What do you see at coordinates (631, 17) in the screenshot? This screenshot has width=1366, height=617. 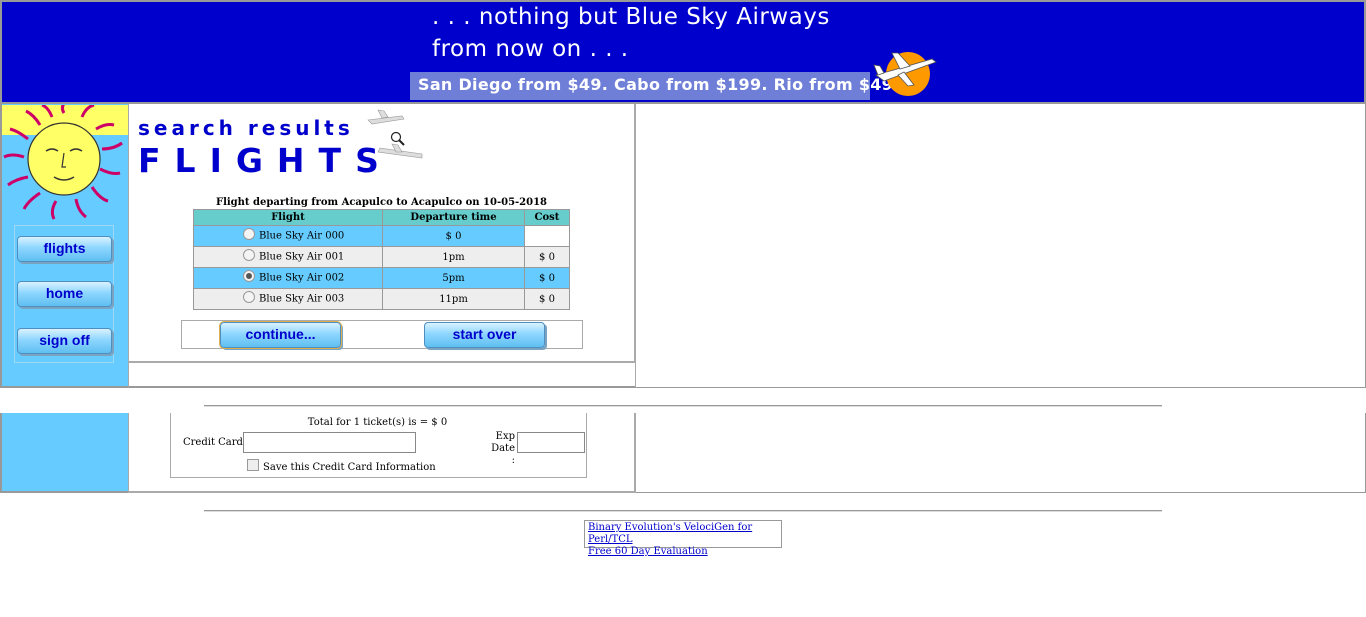 I see `banner-tagline-line1: . . . nothing but Blue Sky Airways` at bounding box center [631, 17].